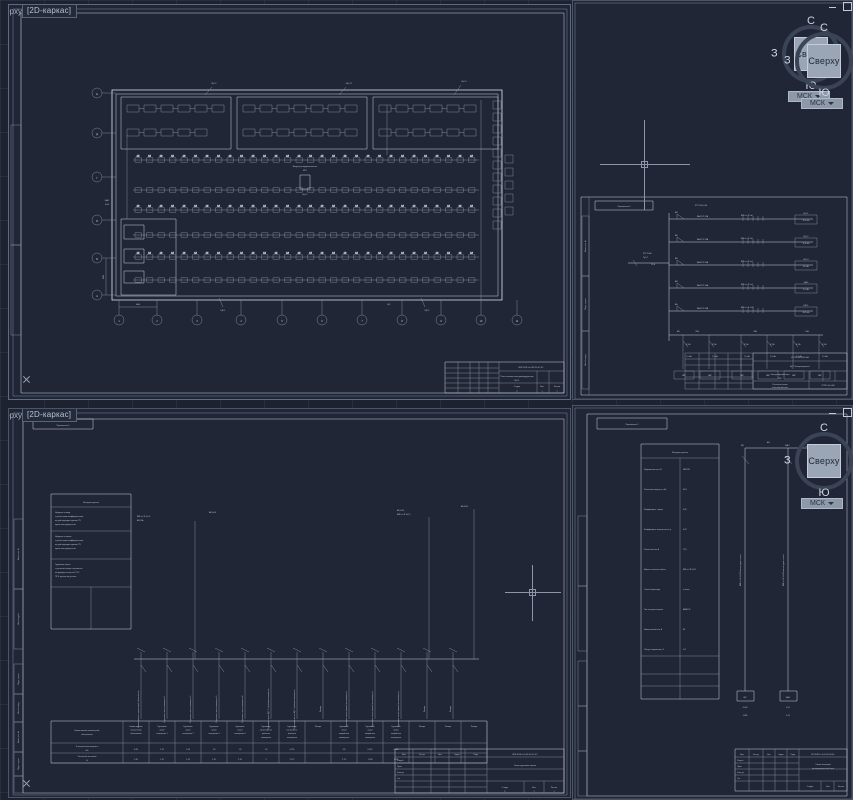  I want to click on svg-text: ВРУ, so click(305, 171).